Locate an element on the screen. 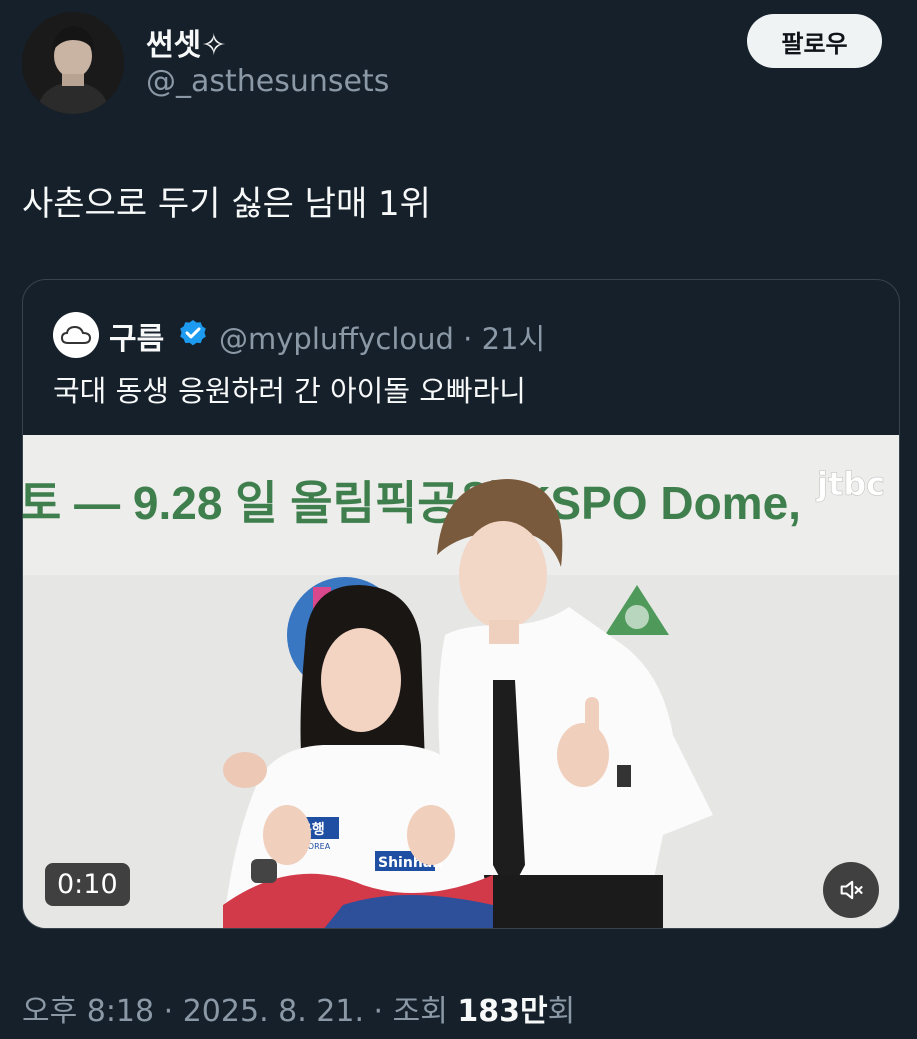 The width and height of the screenshot is (917, 1039). follow-button: 팔로우 is located at coordinates (814, 41).